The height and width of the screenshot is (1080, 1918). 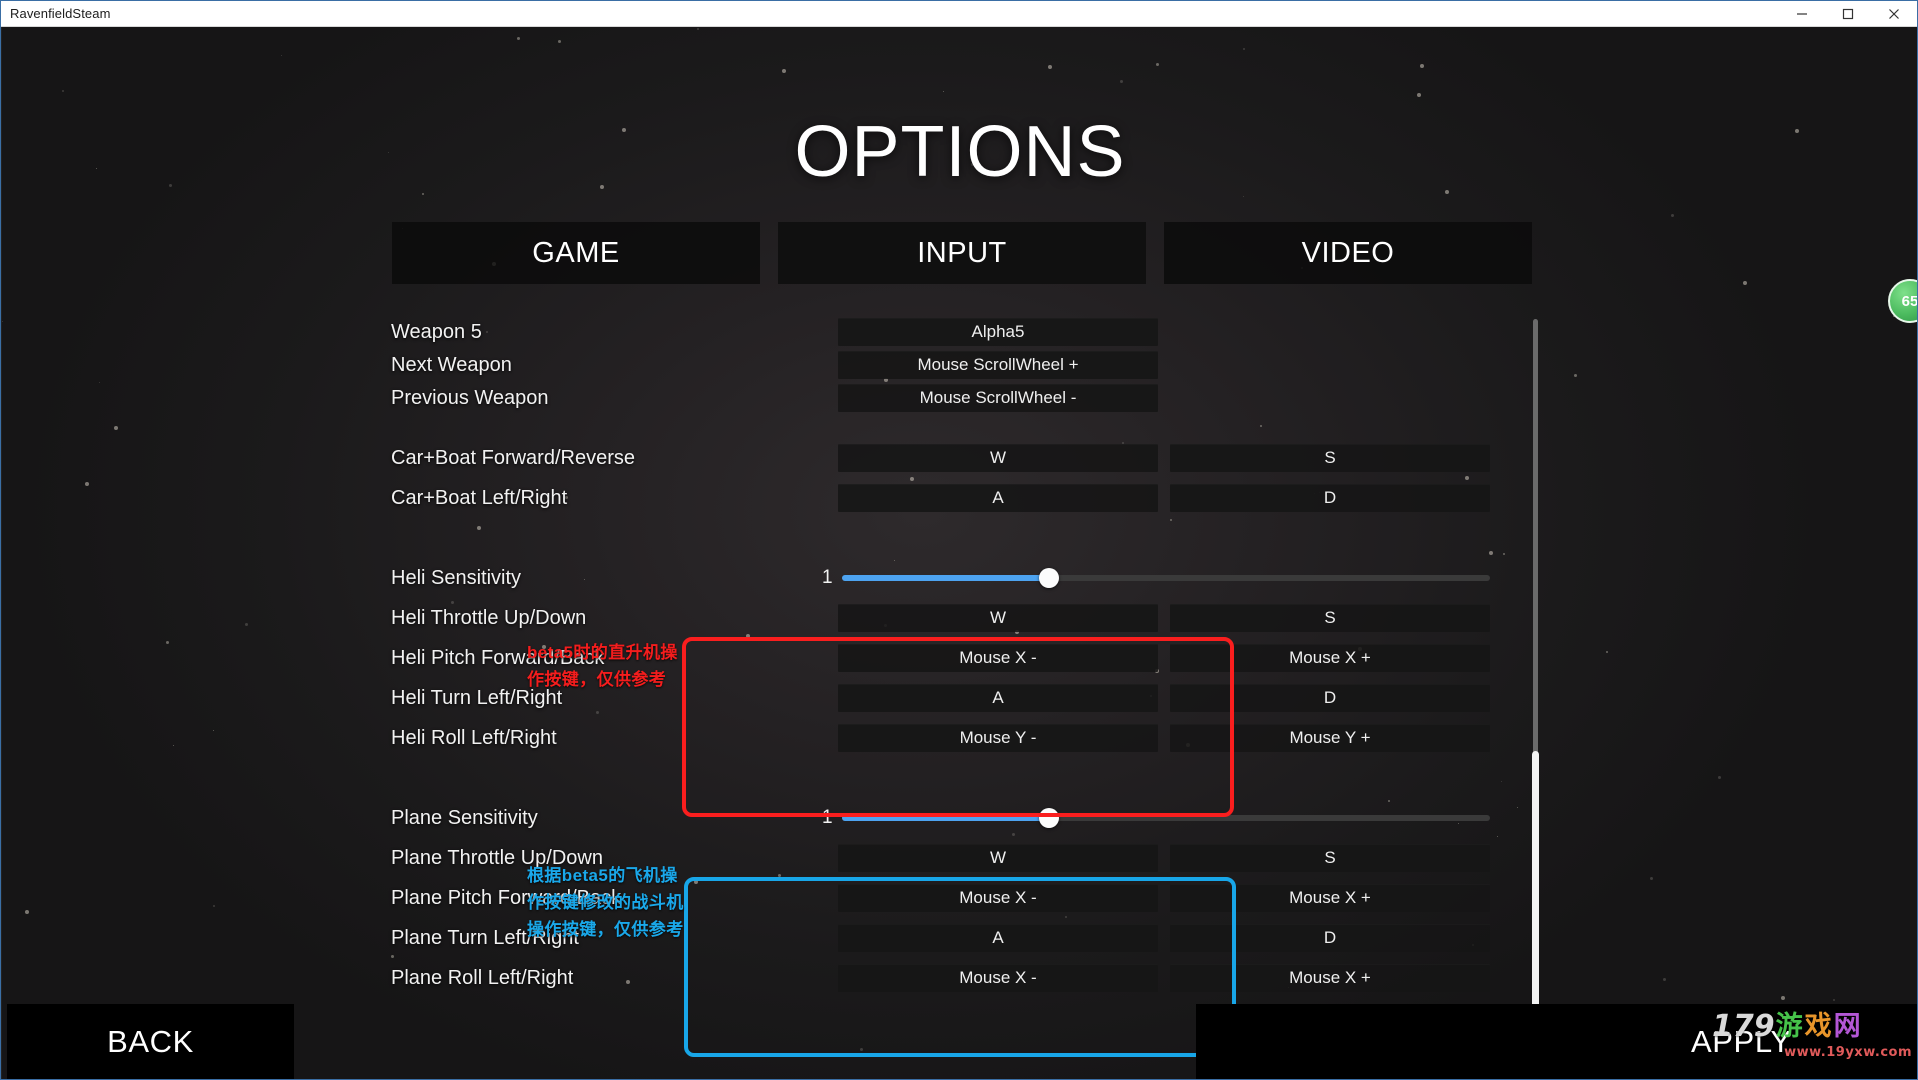 I want to click on options-scrollbar, so click(x=1535, y=699).